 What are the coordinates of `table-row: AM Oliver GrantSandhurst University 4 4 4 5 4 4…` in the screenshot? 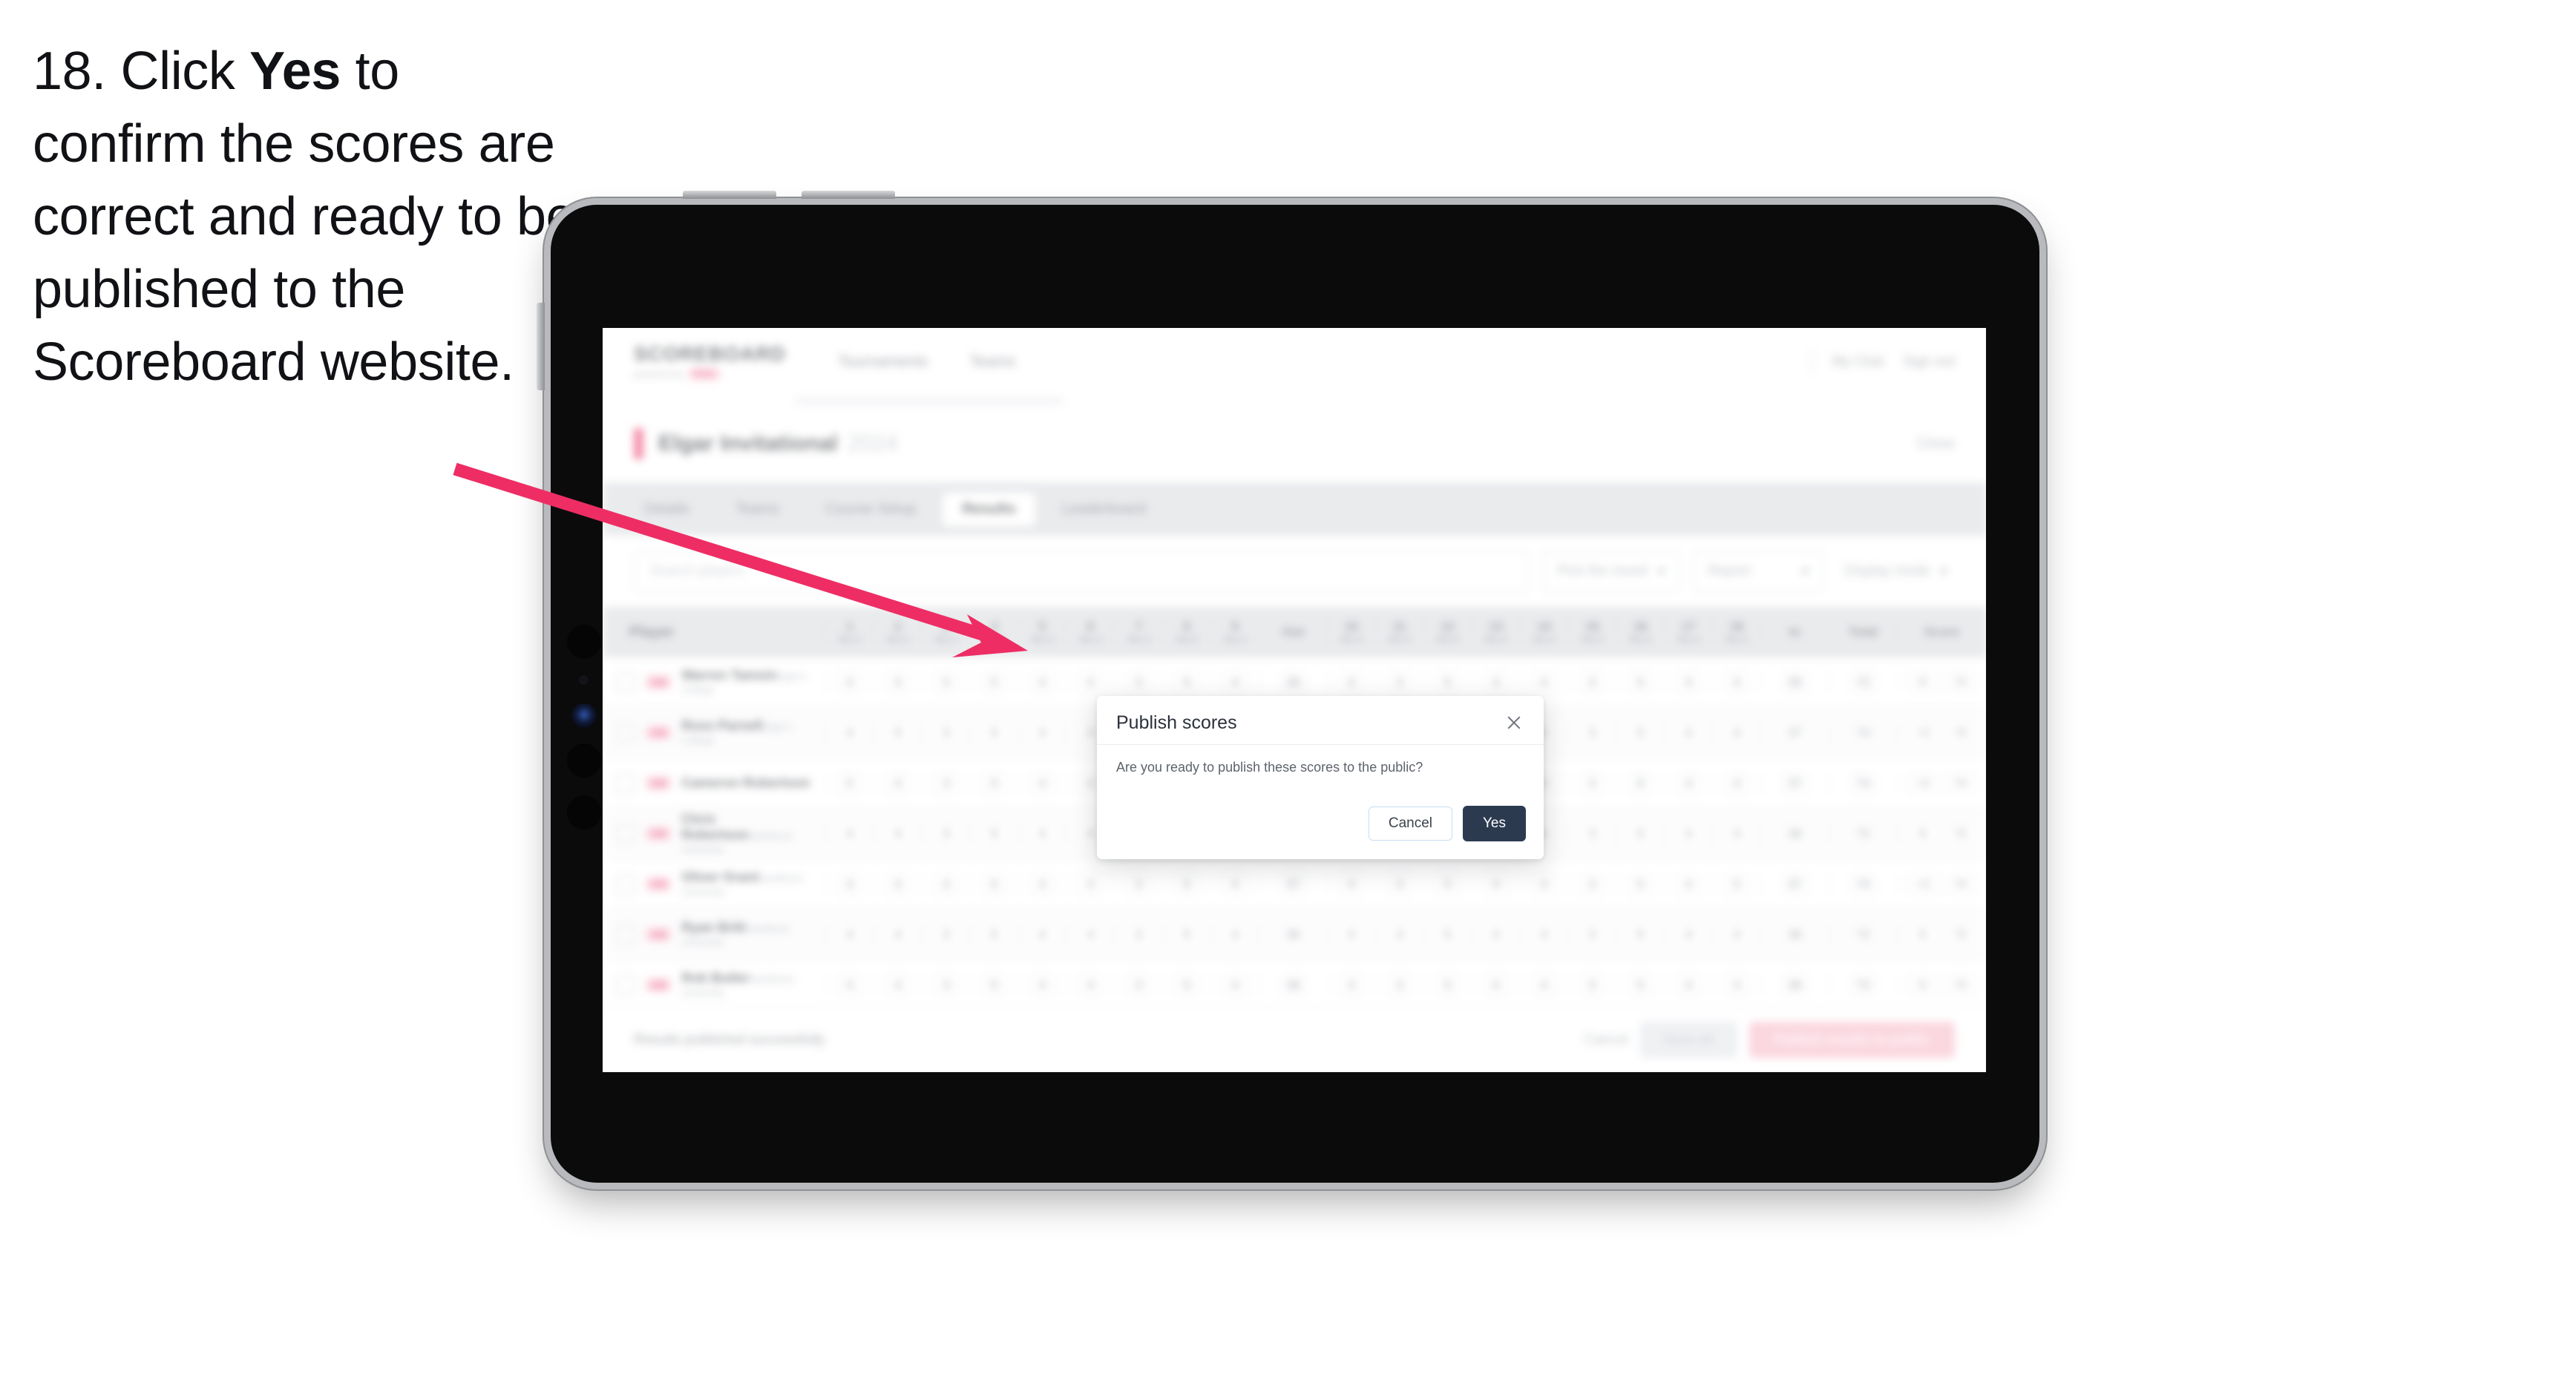 It's located at (1294, 885).